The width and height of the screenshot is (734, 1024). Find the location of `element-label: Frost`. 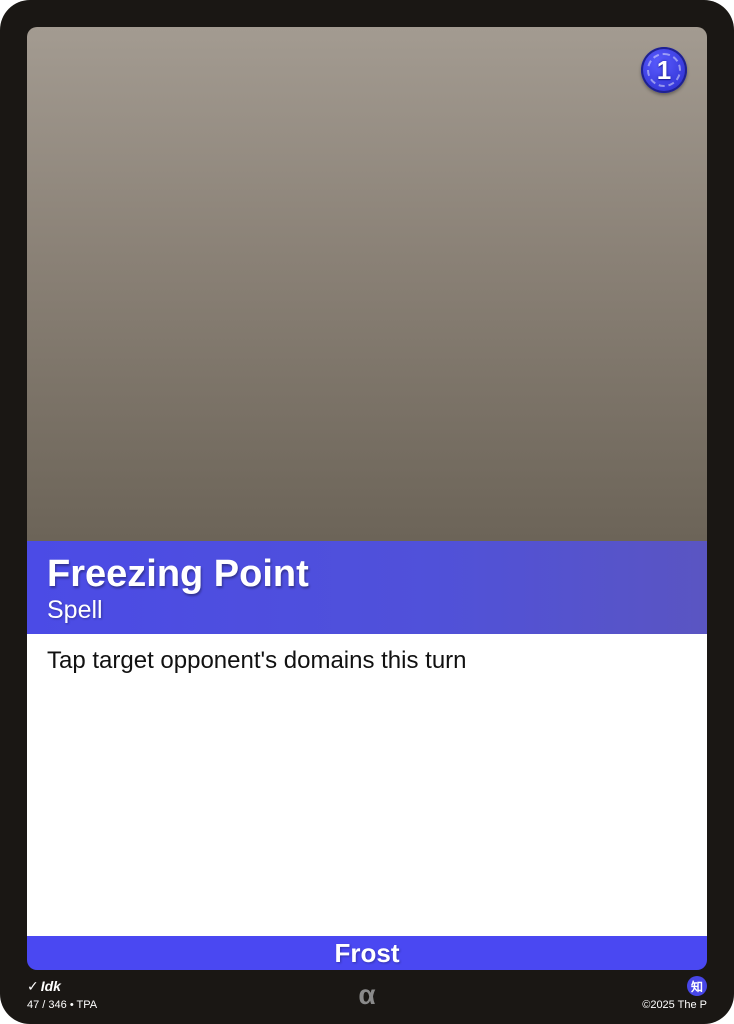

element-label: Frost is located at coordinates (367, 953).